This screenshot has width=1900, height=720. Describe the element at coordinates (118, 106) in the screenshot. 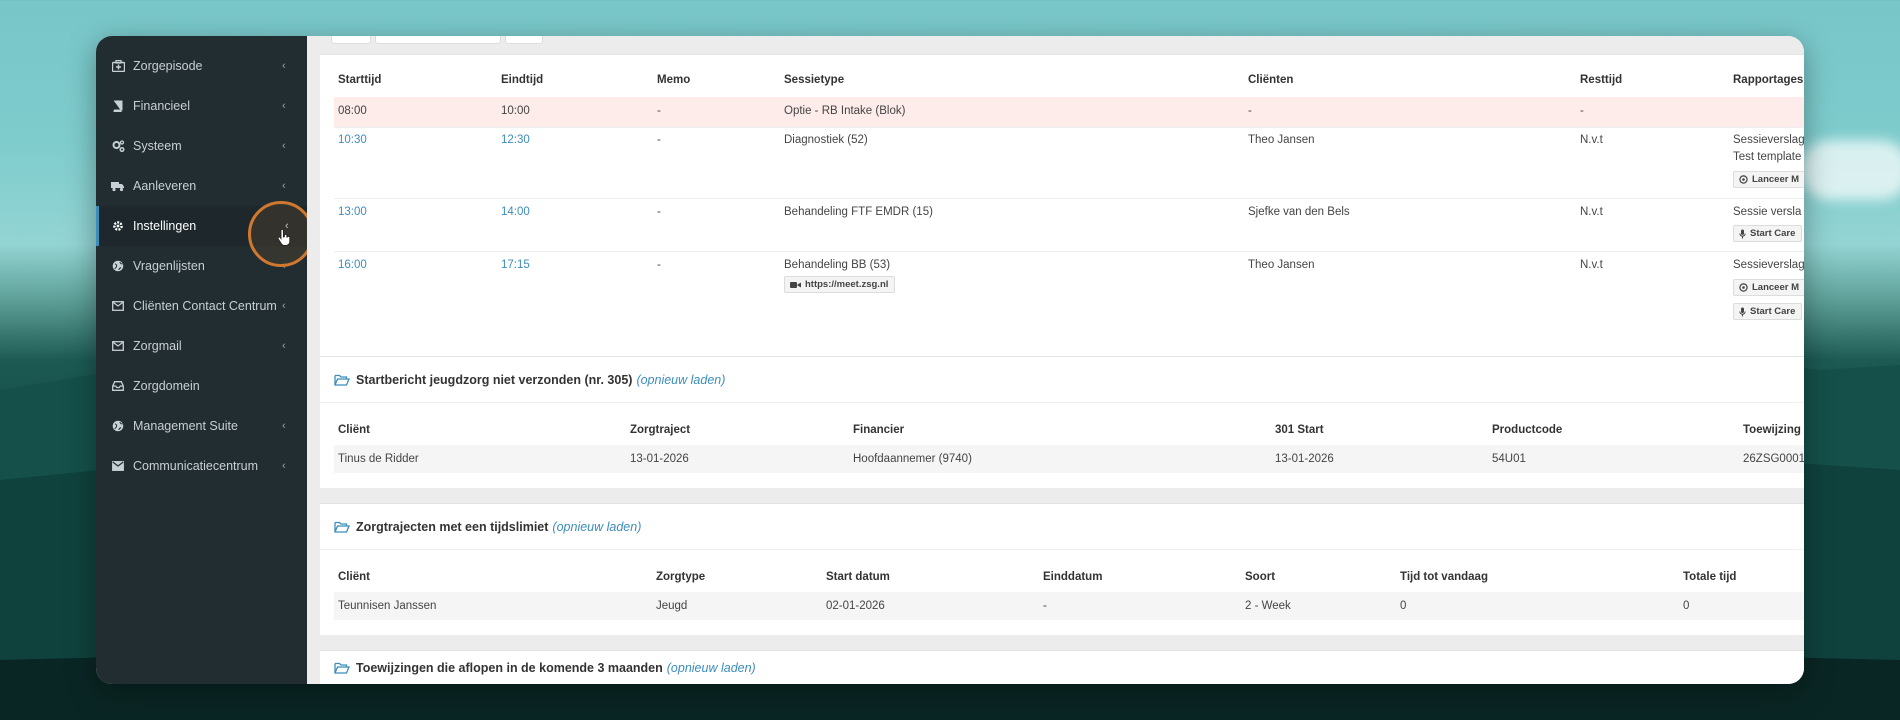

I see `book-icon` at that location.